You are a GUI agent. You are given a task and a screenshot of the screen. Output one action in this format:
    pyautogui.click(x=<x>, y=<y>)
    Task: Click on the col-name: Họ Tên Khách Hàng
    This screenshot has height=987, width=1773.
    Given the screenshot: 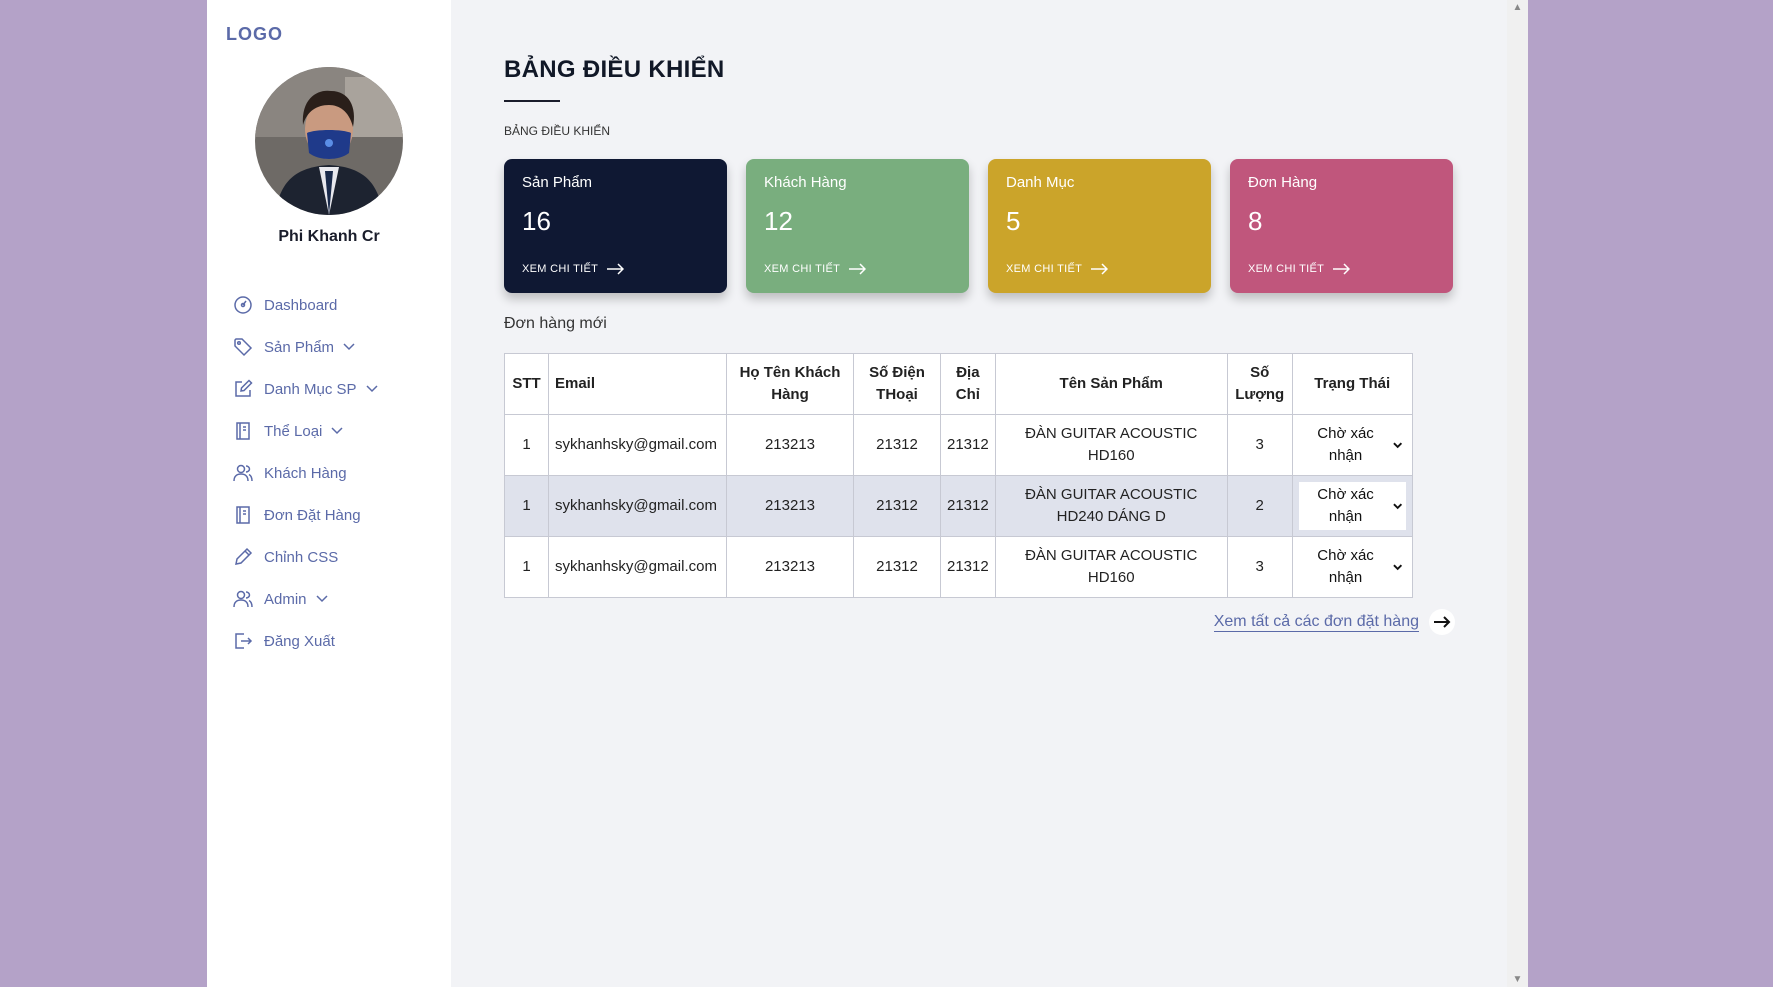 What is the action you would take?
    pyautogui.click(x=790, y=384)
    